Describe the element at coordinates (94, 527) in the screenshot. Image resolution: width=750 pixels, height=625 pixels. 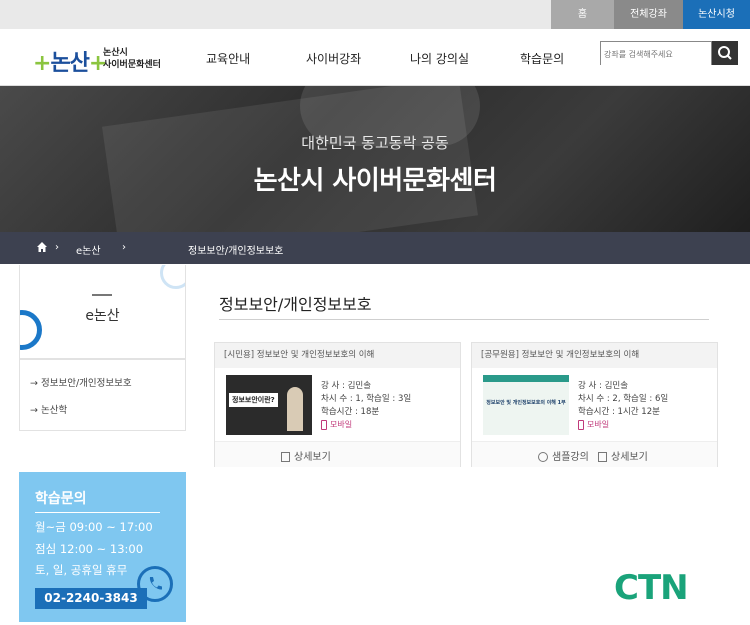
I see `inquiry-hours: 월~금 09:00 ~ 17:00` at that location.